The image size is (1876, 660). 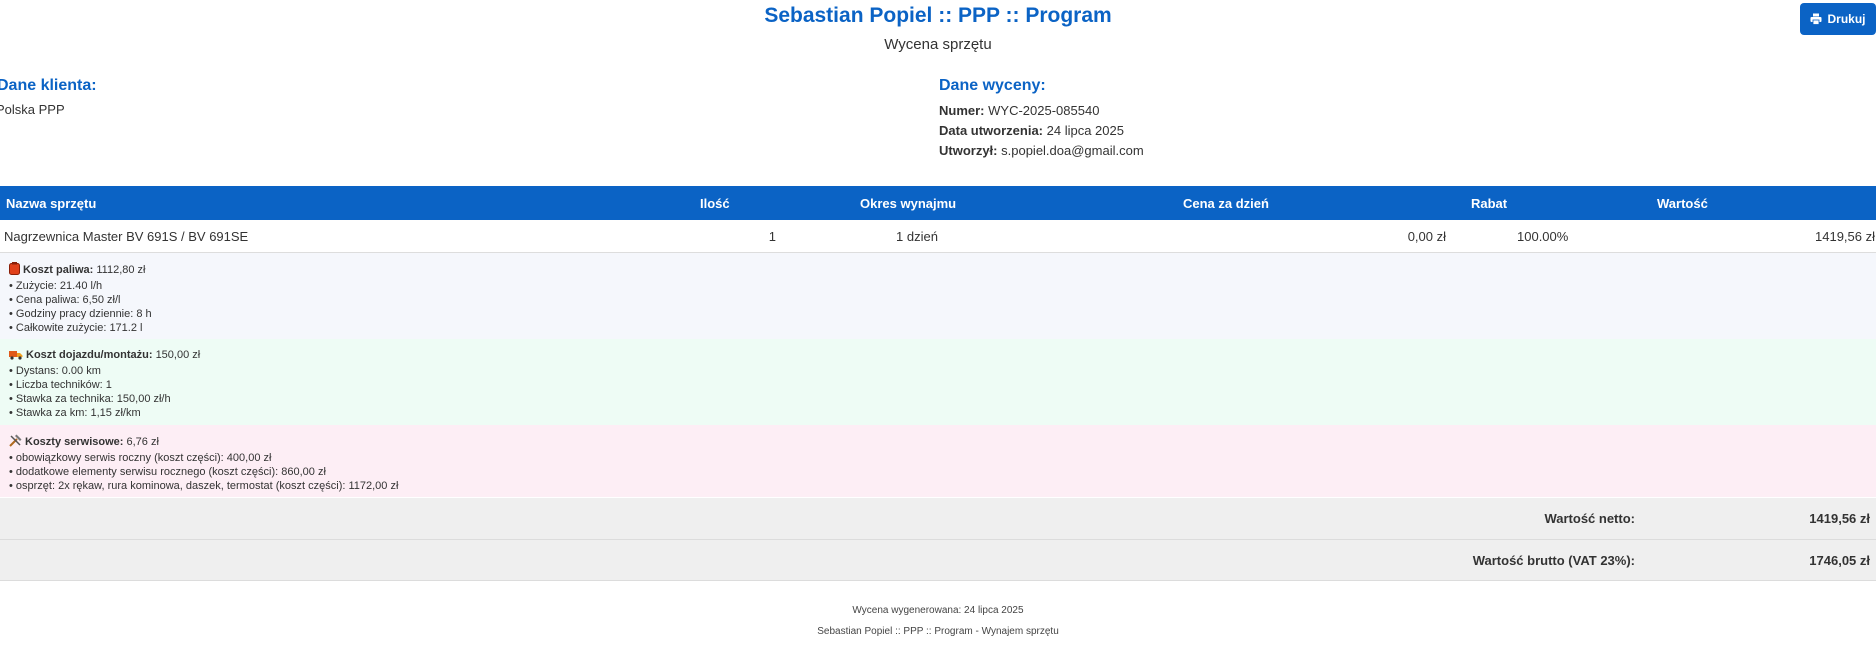 What do you see at coordinates (968, 150) in the screenshot?
I see `quote-author-label: Utworzył:` at bounding box center [968, 150].